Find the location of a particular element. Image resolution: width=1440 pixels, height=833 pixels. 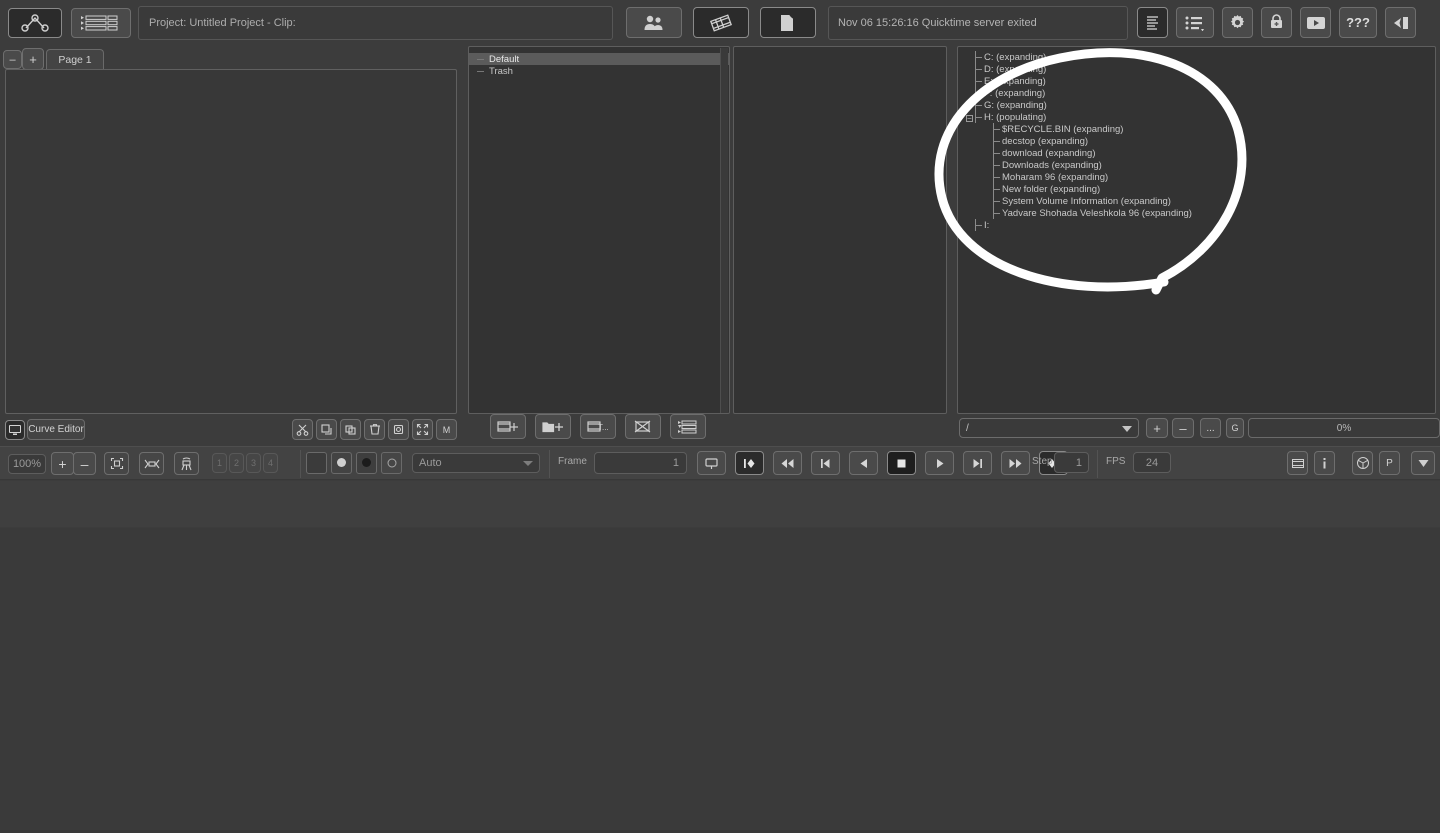

view-layout-3: 3 is located at coordinates (253, 463).